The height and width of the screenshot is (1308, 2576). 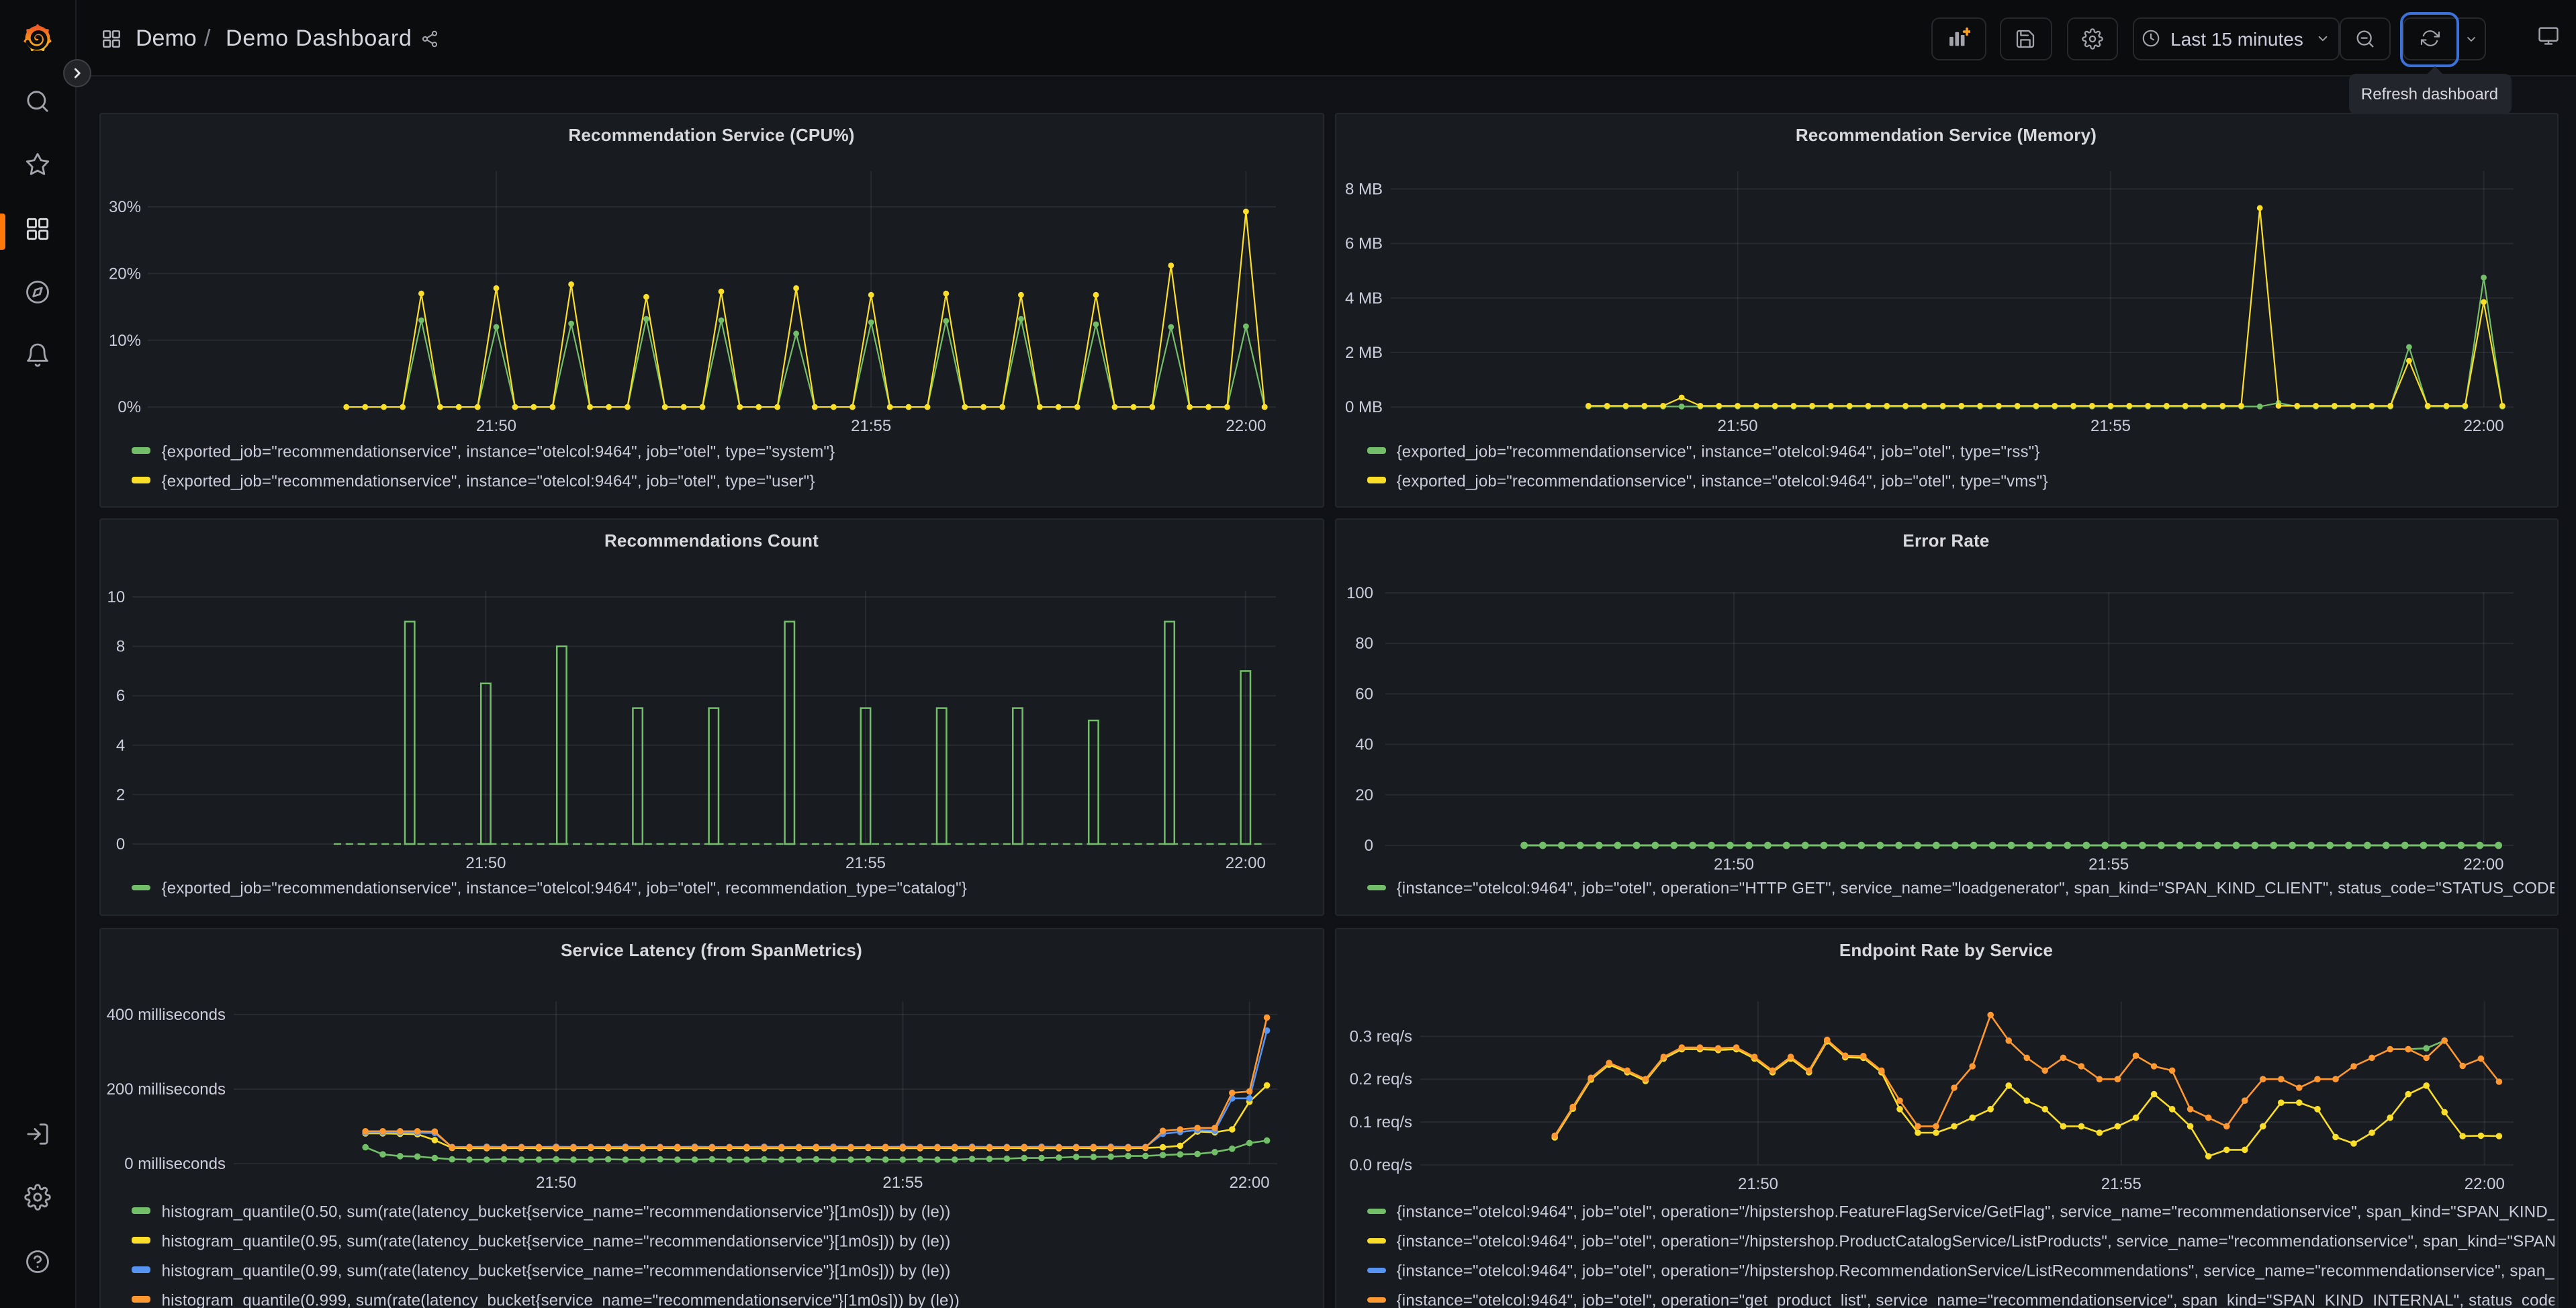 I want to click on svg-text: 60, so click(x=1363, y=693).